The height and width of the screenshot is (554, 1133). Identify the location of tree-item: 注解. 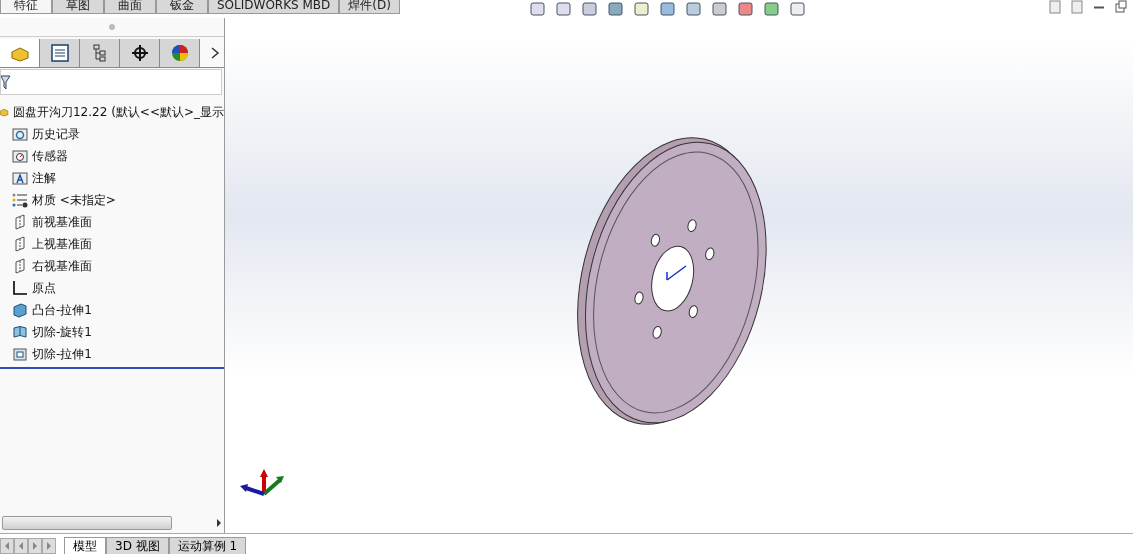
(112, 178).